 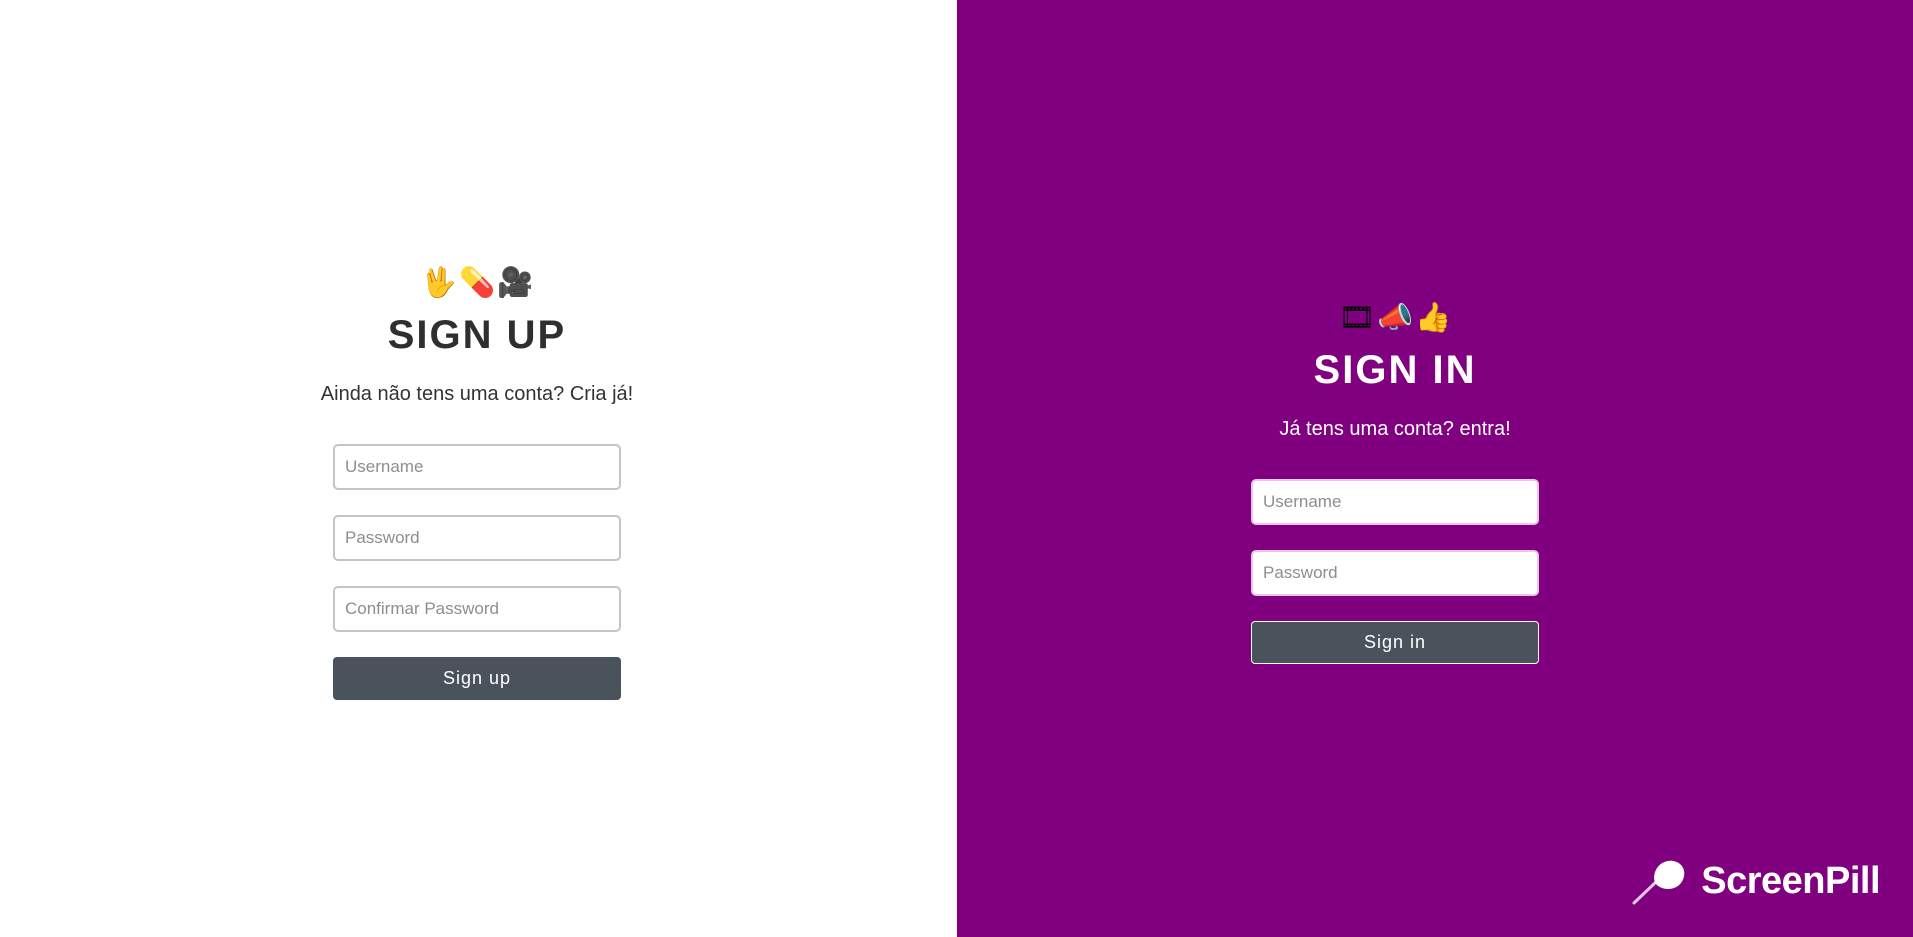 I want to click on signup-confirm-password-input, so click(x=477, y=609).